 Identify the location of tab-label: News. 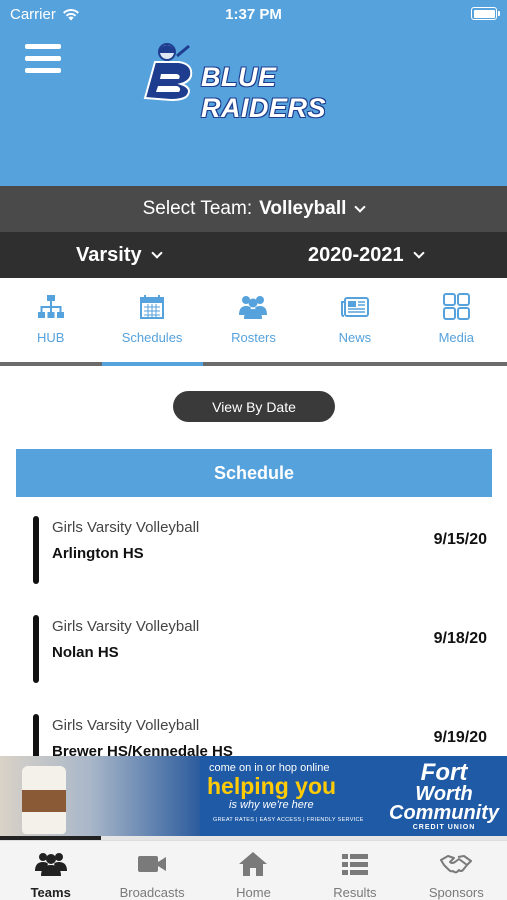
(355, 337).